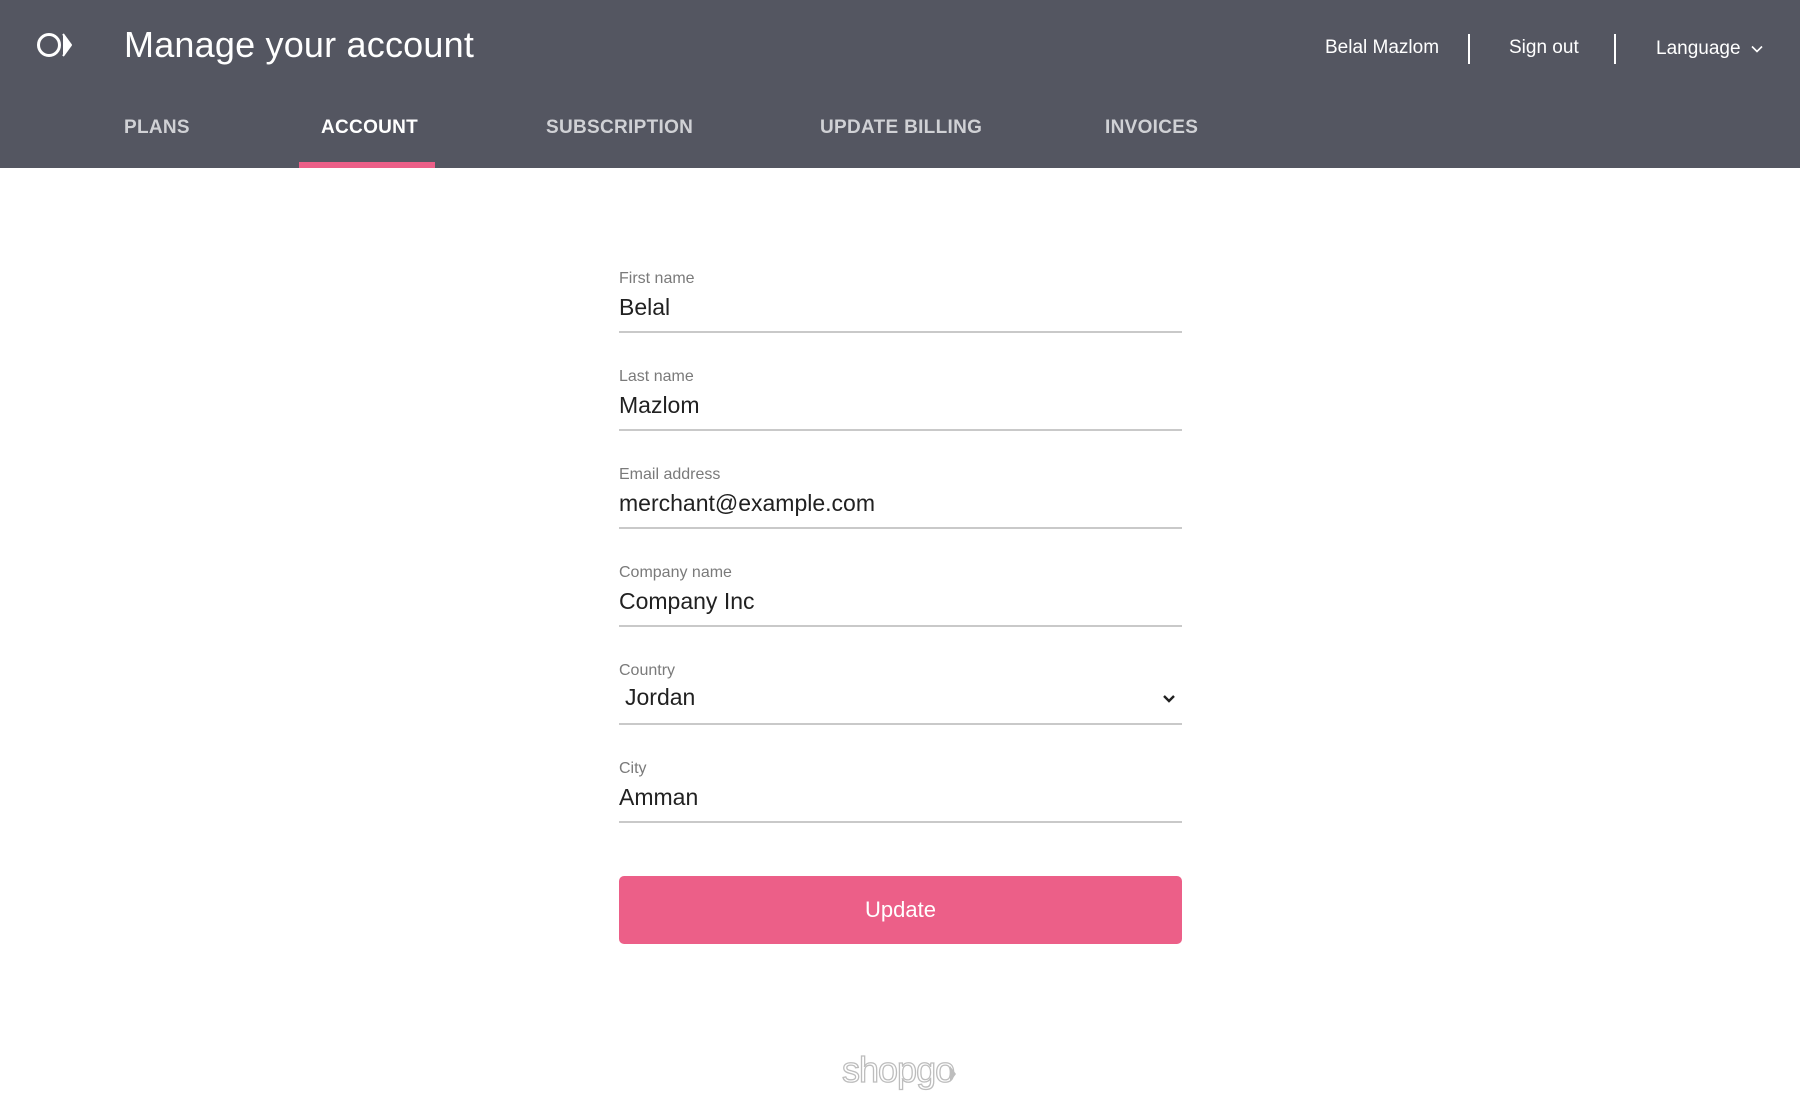 The width and height of the screenshot is (1800, 1112). I want to click on email-field: Email address, so click(900, 514).